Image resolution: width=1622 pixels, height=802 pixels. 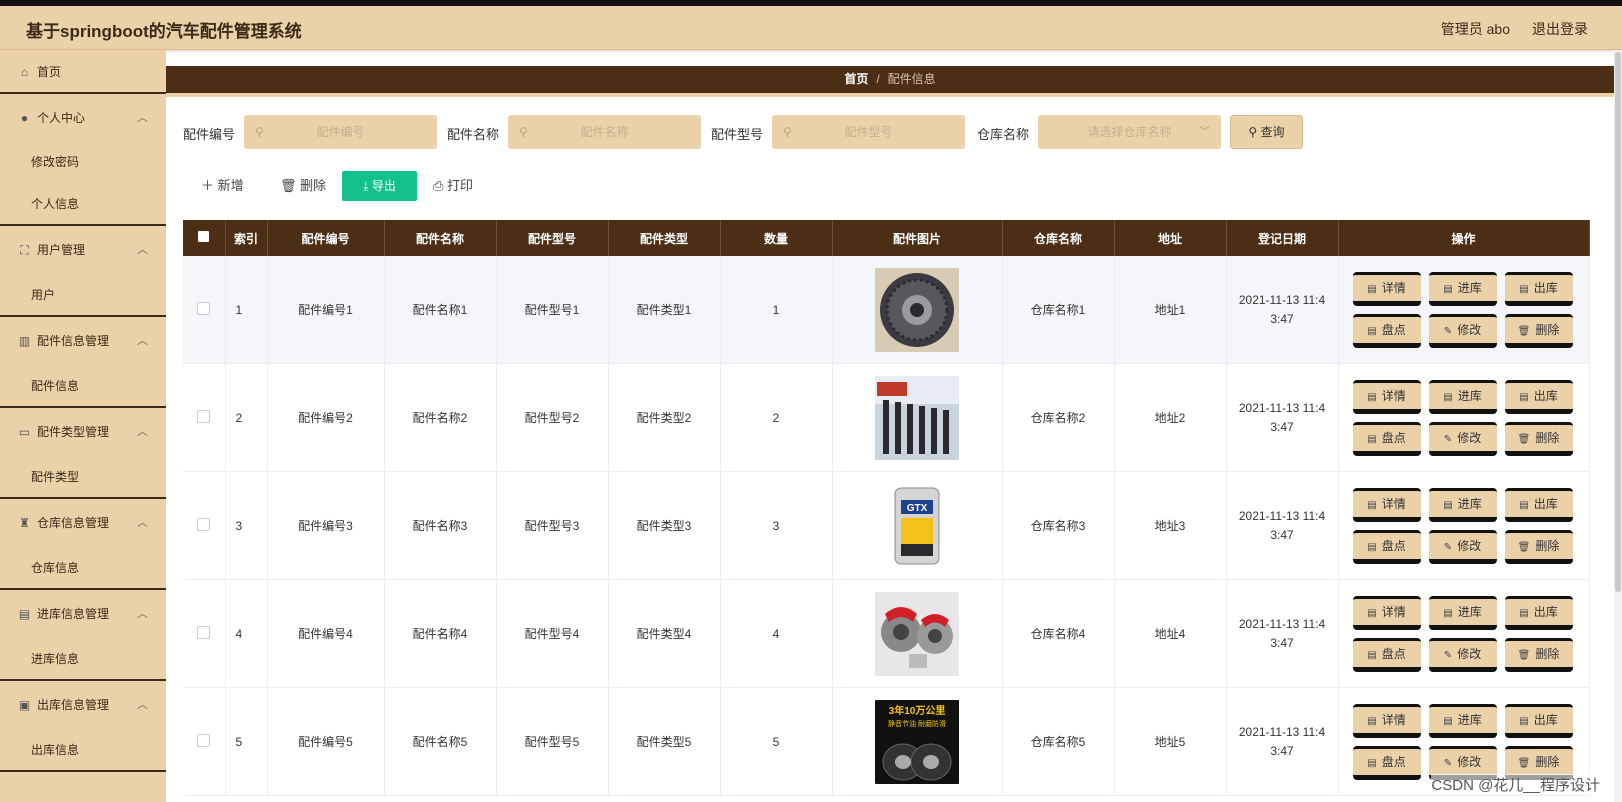 I want to click on current-user: 管理员 abo, so click(x=1475, y=29).